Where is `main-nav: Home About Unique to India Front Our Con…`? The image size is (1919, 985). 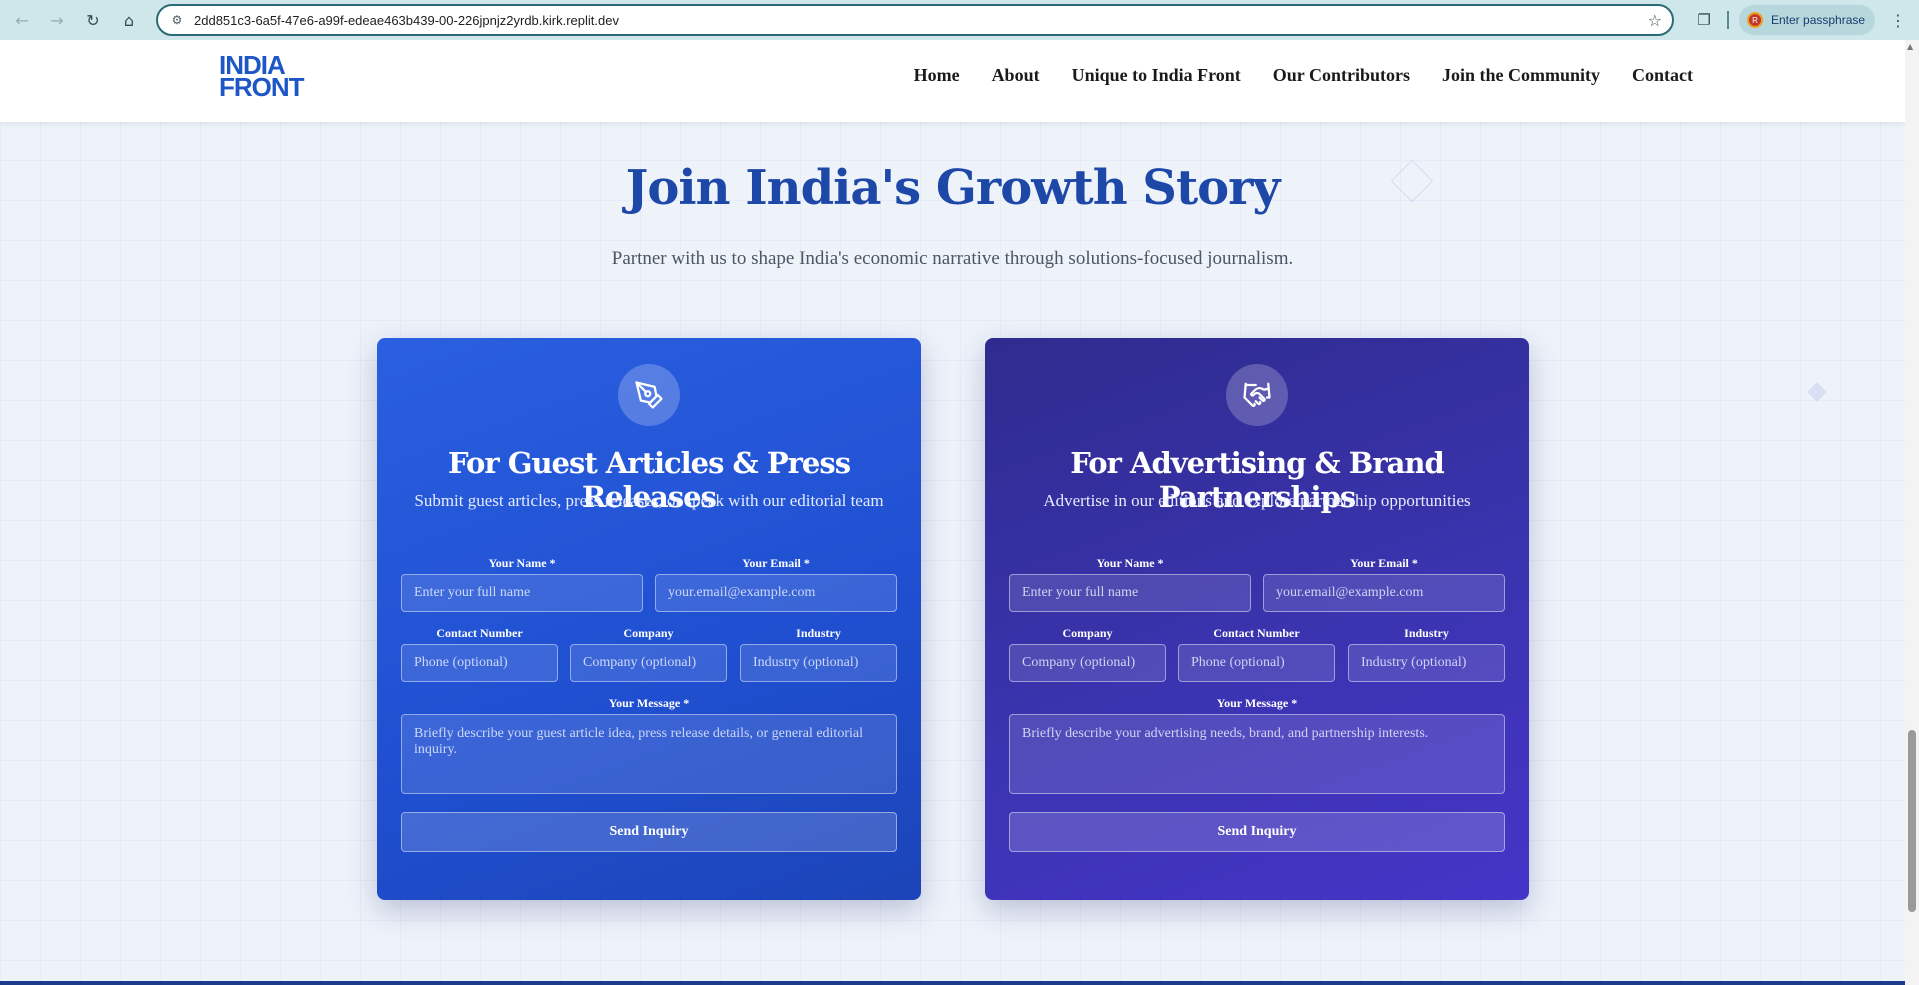
main-nav: Home About Unique to India Front Our Con… is located at coordinates (1303, 75).